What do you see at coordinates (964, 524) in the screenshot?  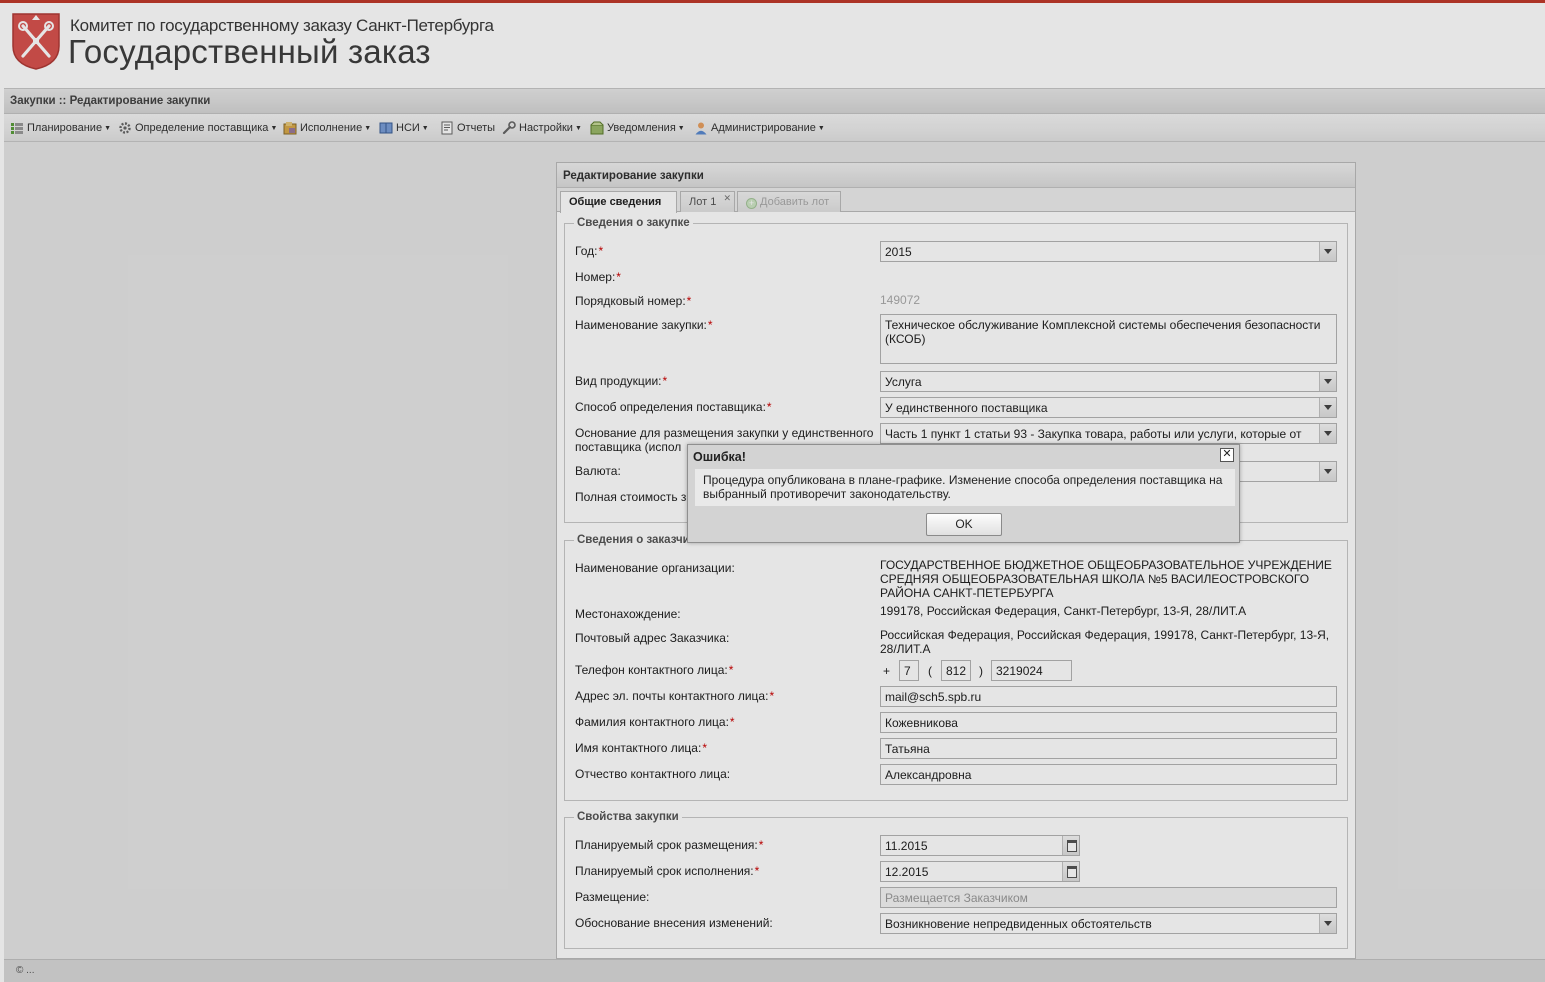 I see `ok-button: OK` at bounding box center [964, 524].